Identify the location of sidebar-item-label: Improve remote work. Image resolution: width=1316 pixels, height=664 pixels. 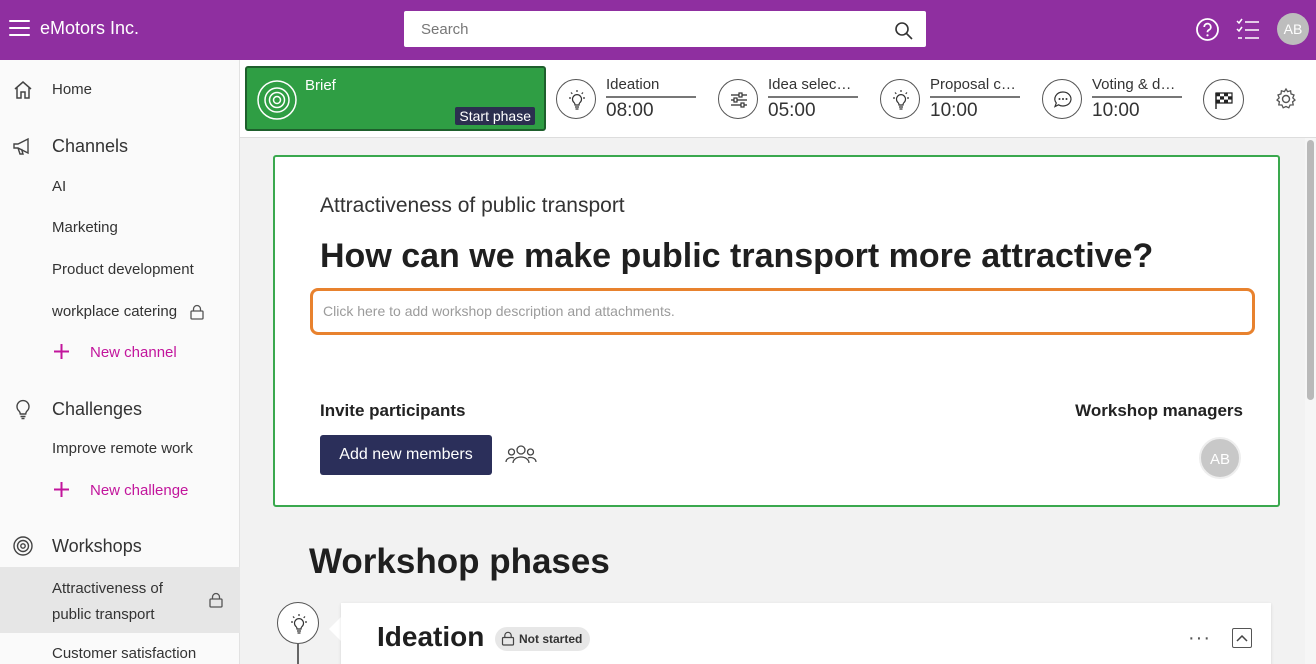
(122, 448).